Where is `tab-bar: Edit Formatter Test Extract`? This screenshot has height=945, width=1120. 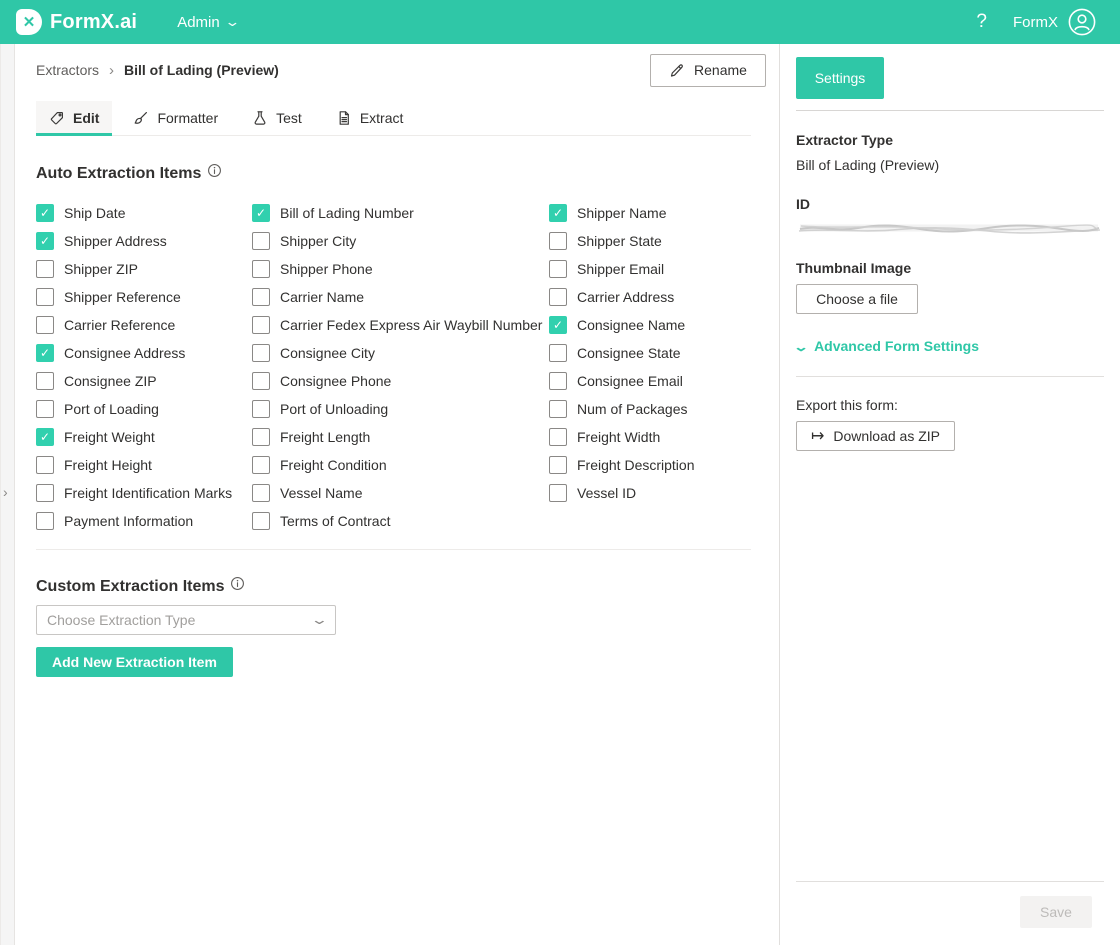 tab-bar: Edit Formatter Test Extract is located at coordinates (393, 118).